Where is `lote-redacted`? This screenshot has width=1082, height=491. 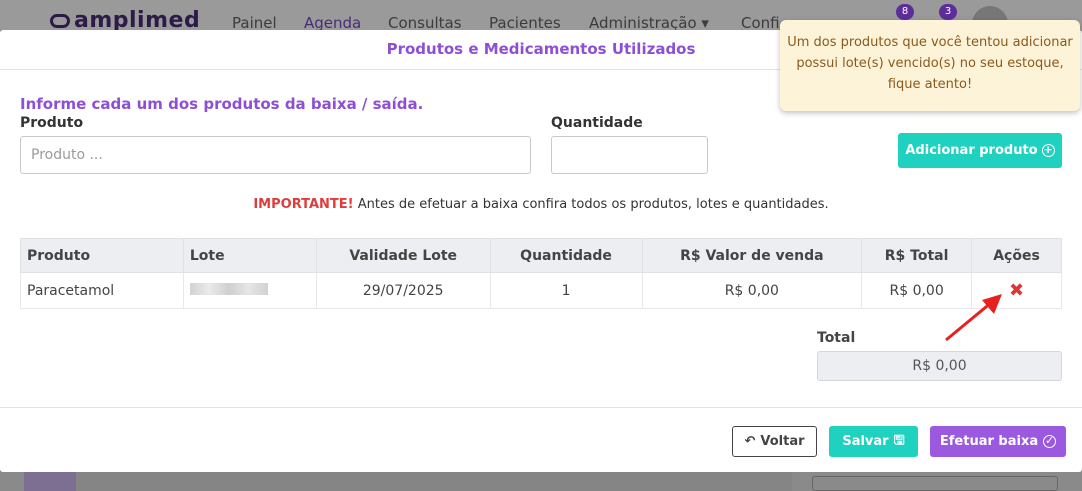
lote-redacted is located at coordinates (228, 288).